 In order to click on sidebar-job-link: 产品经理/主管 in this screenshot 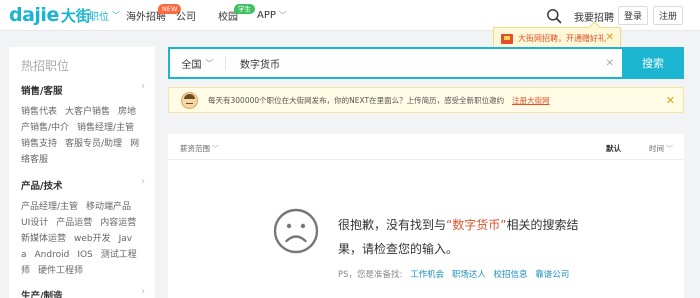, I will do `click(49, 207)`.